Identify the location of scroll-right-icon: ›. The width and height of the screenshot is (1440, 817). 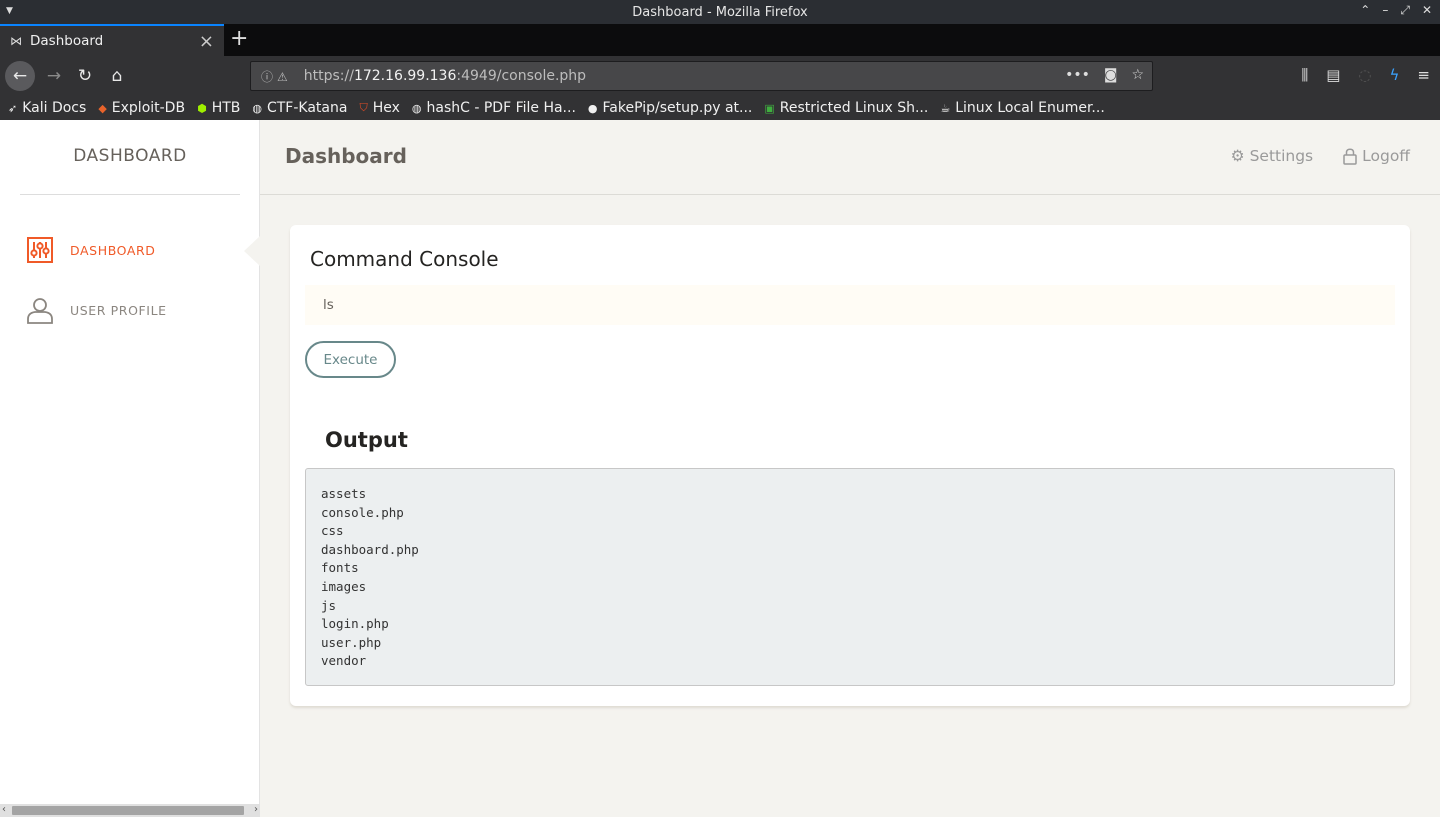
(256, 809).